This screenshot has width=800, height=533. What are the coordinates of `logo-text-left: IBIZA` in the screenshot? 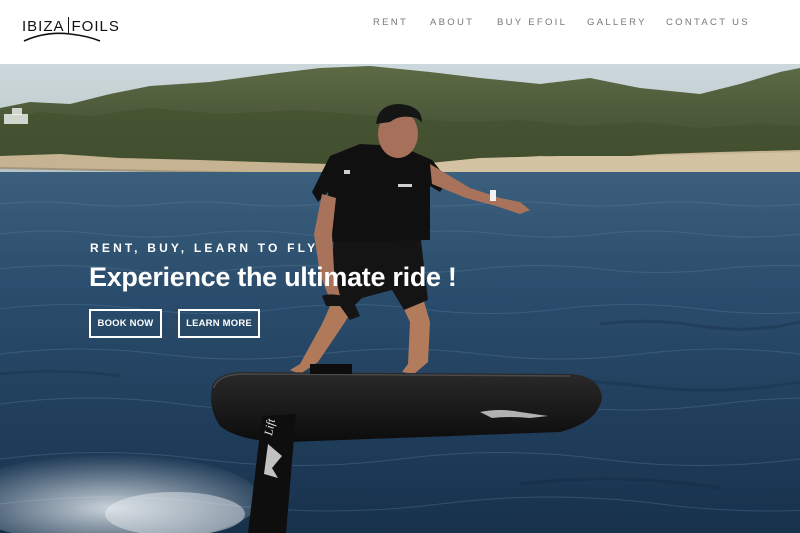 It's located at (43, 26).